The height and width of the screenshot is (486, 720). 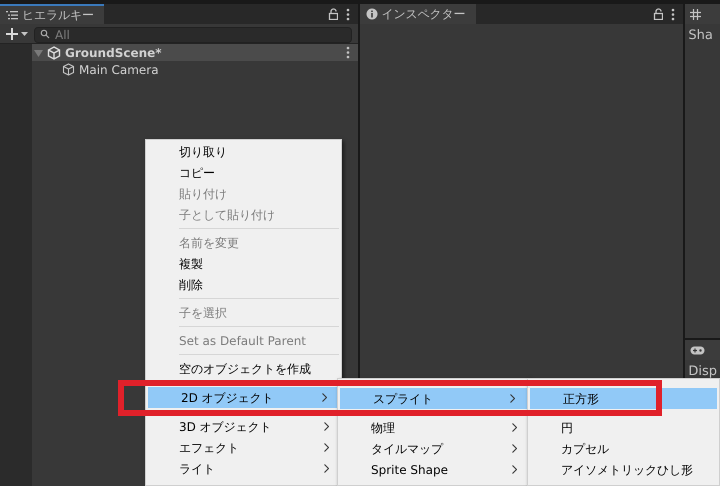 What do you see at coordinates (243, 447) in the screenshot?
I see `menu-item: エフェクト` at bounding box center [243, 447].